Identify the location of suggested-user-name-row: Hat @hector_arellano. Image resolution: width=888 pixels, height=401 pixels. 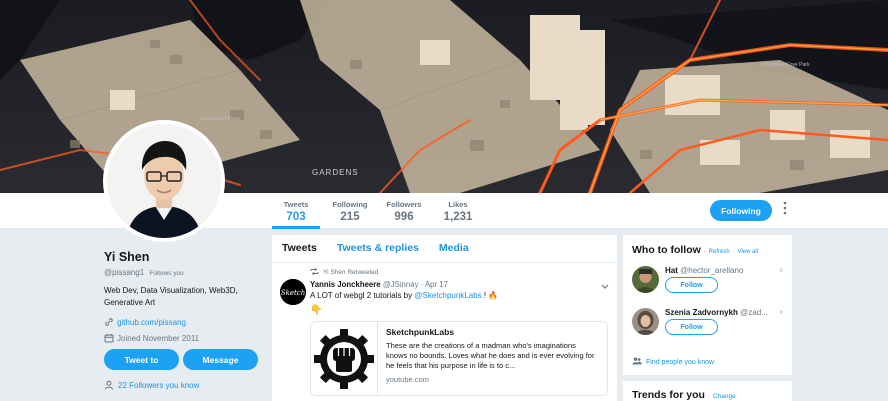
(704, 270).